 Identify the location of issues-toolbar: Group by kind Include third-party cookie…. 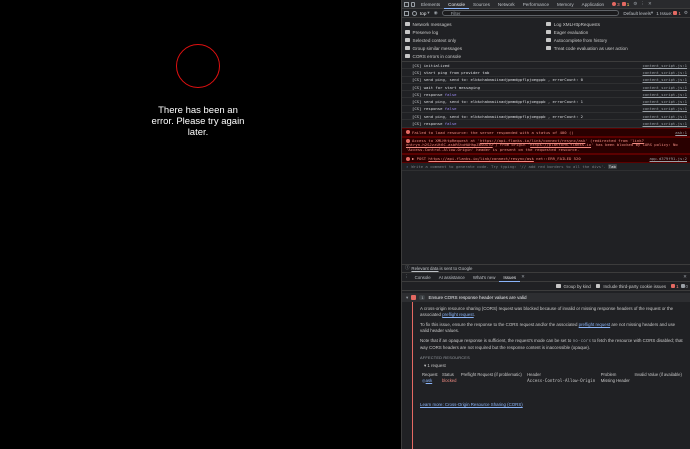
(546, 286).